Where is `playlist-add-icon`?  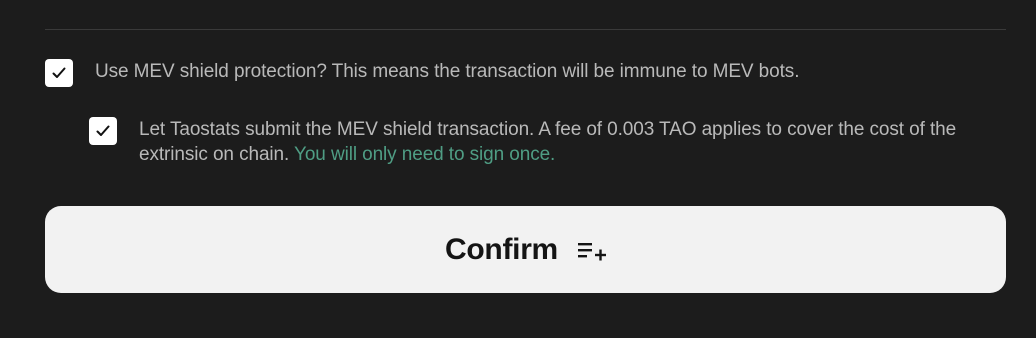 playlist-add-icon is located at coordinates (591, 251).